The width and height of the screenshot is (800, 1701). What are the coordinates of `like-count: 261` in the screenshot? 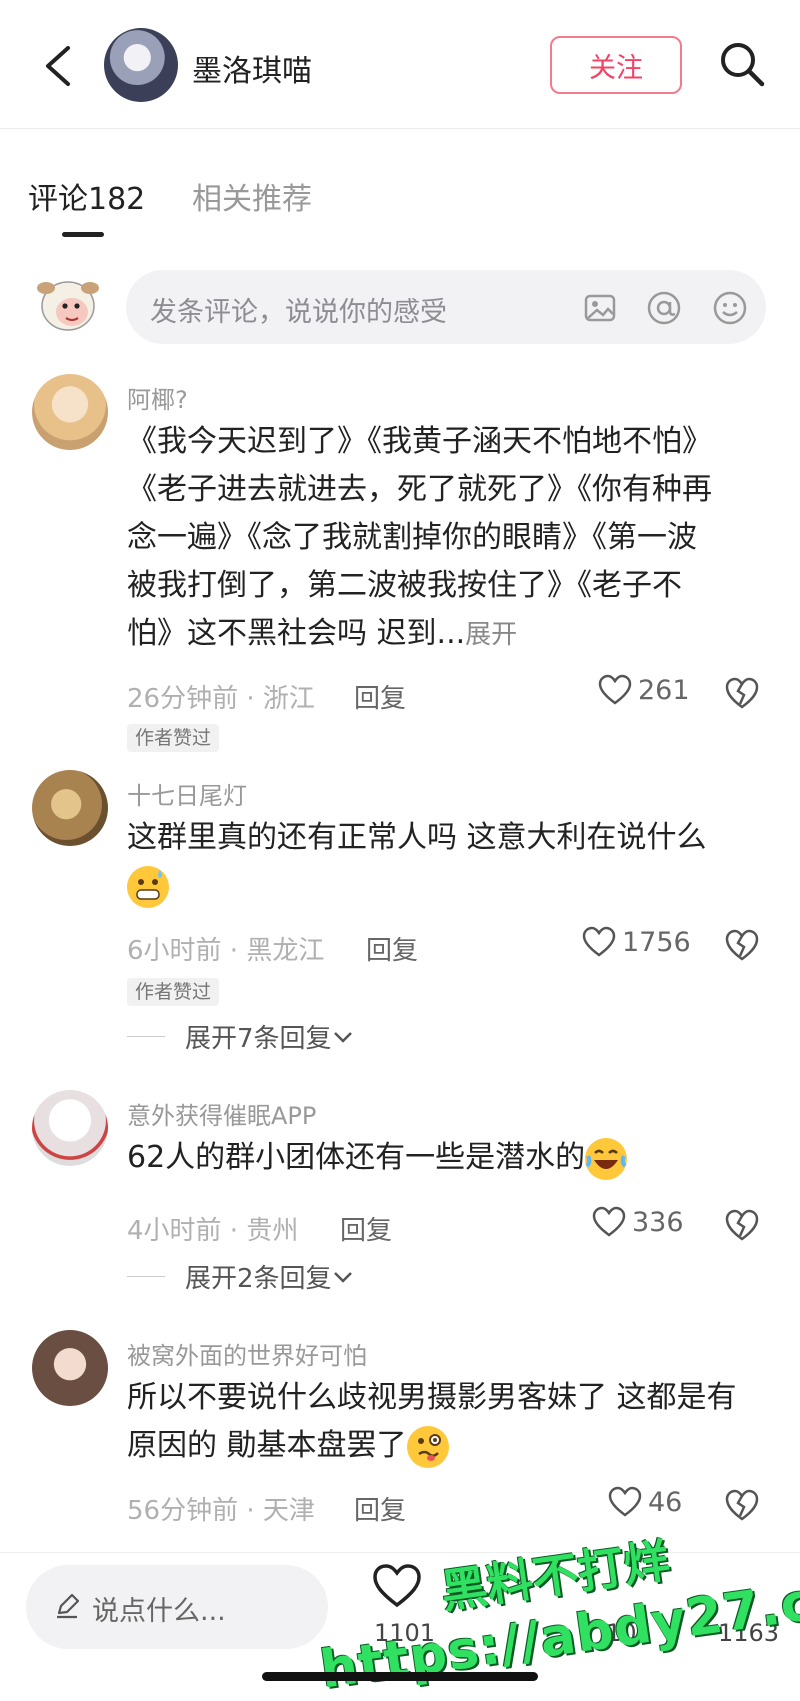 It's located at (664, 690).